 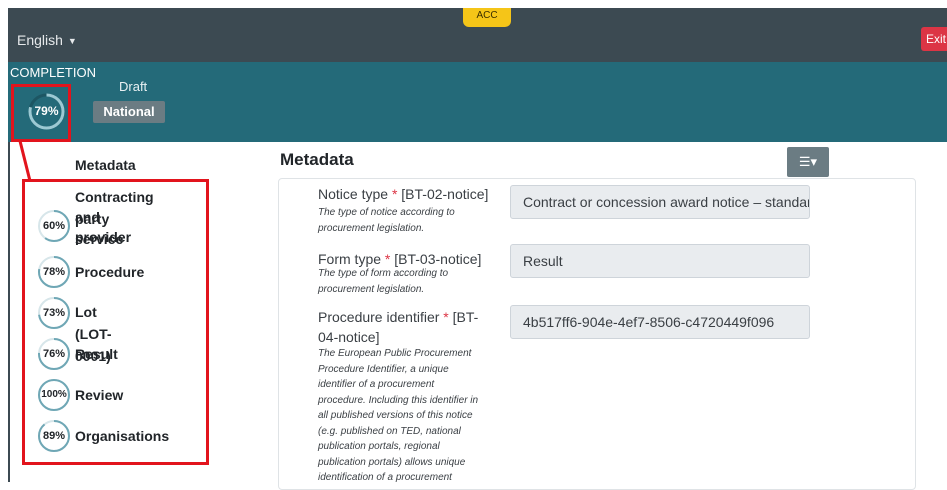 What do you see at coordinates (317, 159) in the screenshot?
I see `page-title: Metadata` at bounding box center [317, 159].